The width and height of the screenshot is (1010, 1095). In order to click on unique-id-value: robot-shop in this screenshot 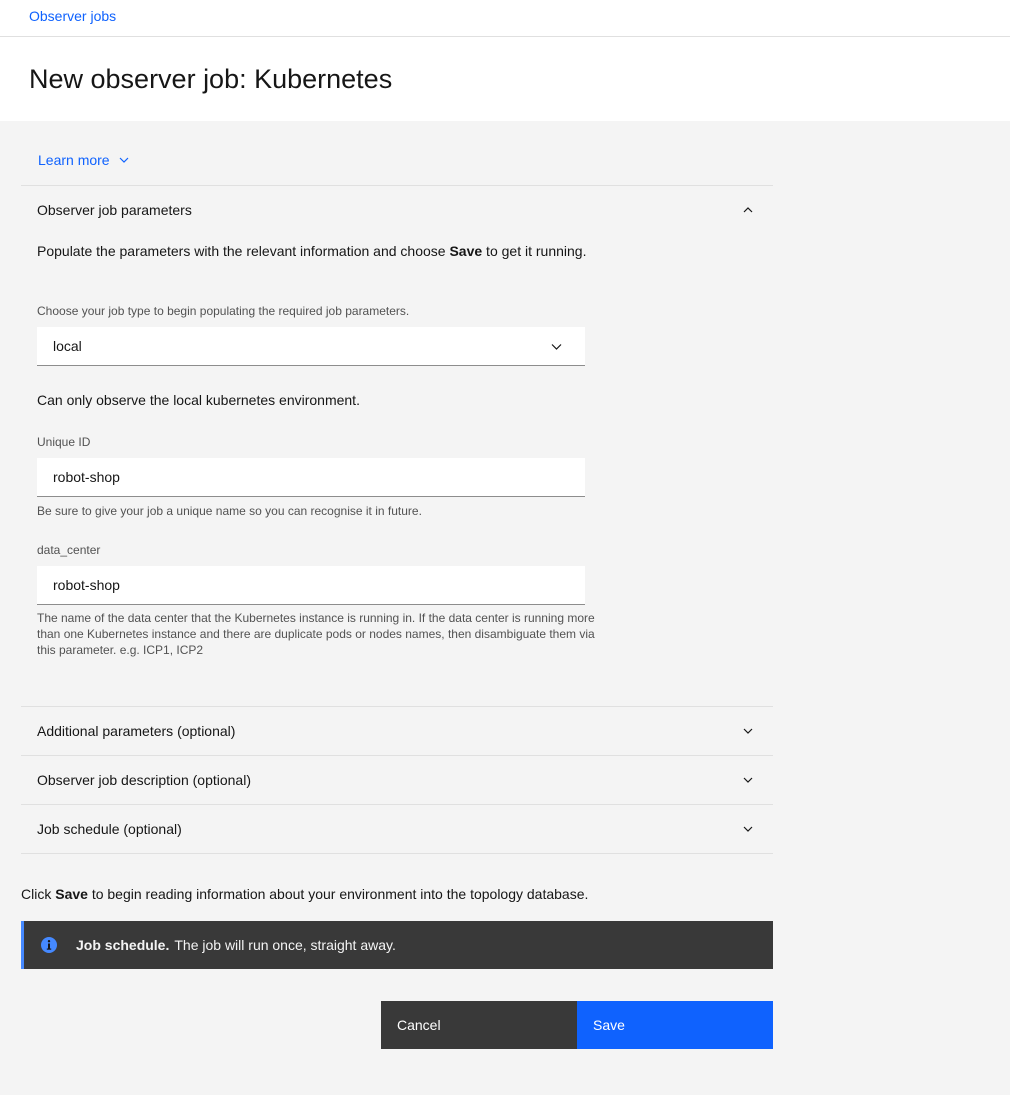, I will do `click(86, 477)`.